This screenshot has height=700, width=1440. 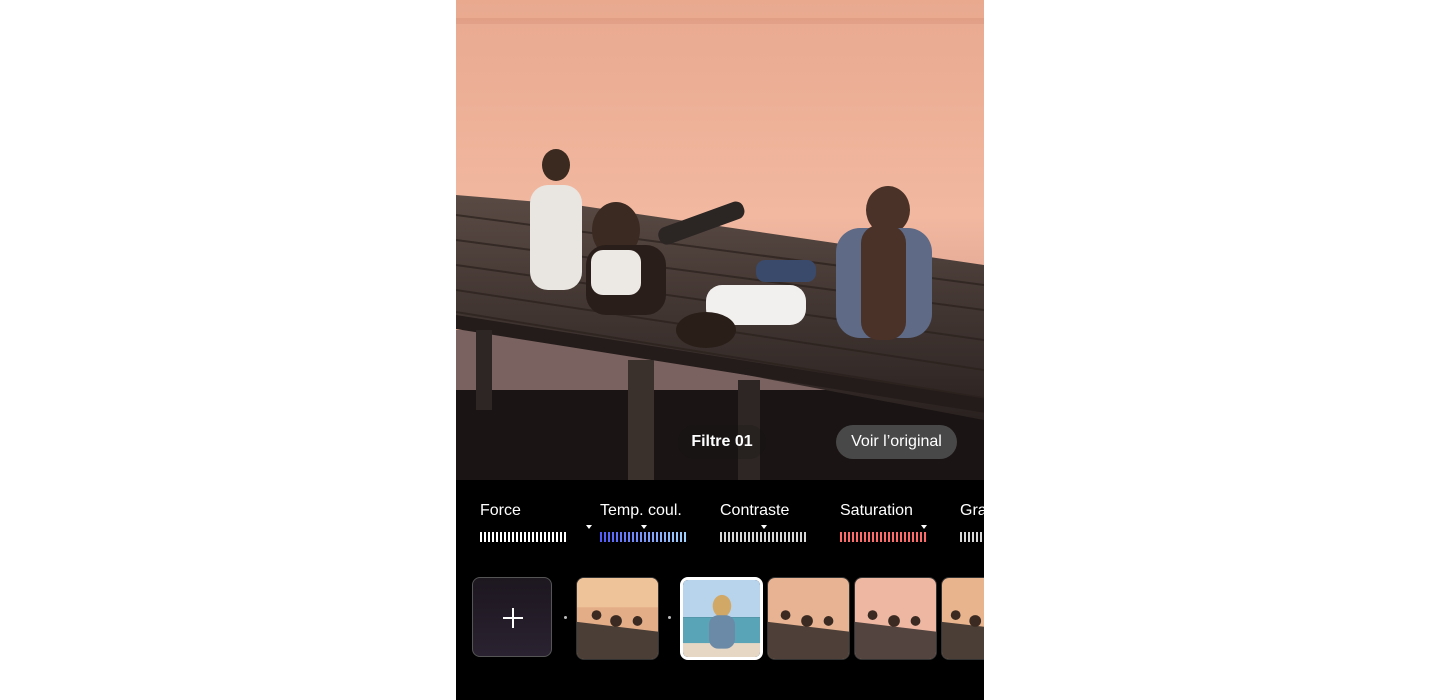 I want to click on adjust-grain: Gra, so click(x=972, y=524).